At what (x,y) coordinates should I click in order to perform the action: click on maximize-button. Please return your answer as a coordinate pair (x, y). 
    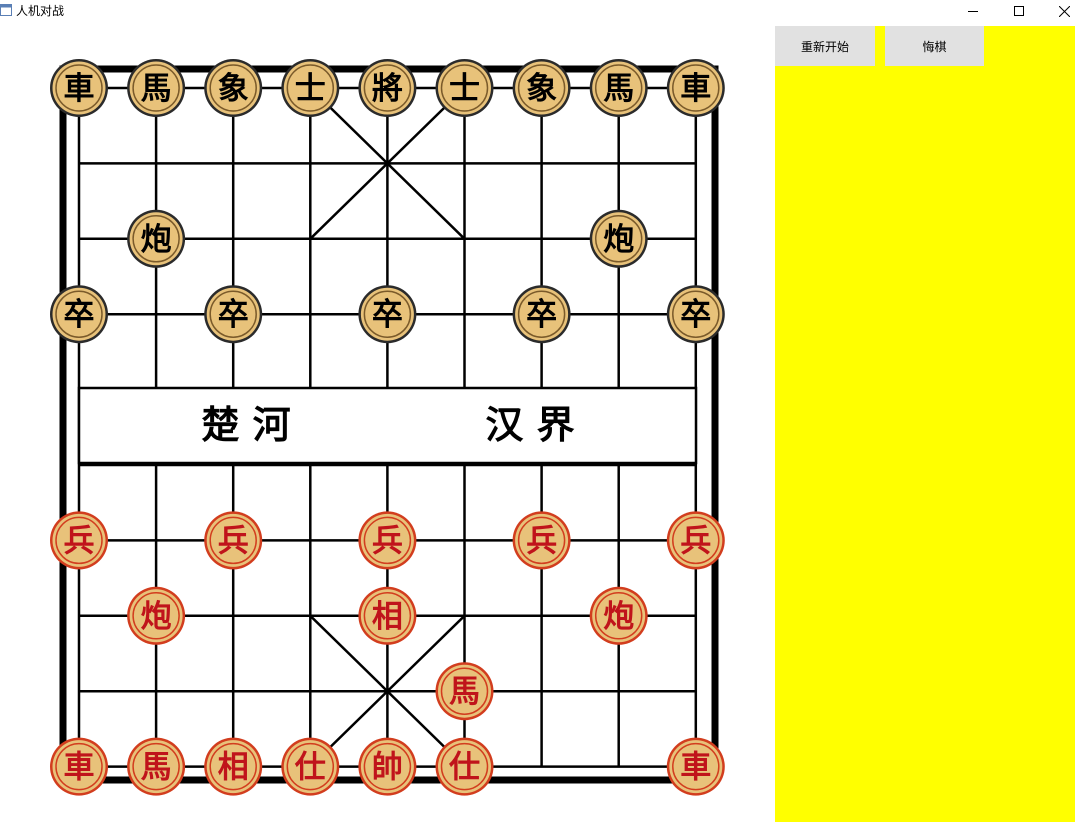
    Looking at the image, I should click on (1019, 11).